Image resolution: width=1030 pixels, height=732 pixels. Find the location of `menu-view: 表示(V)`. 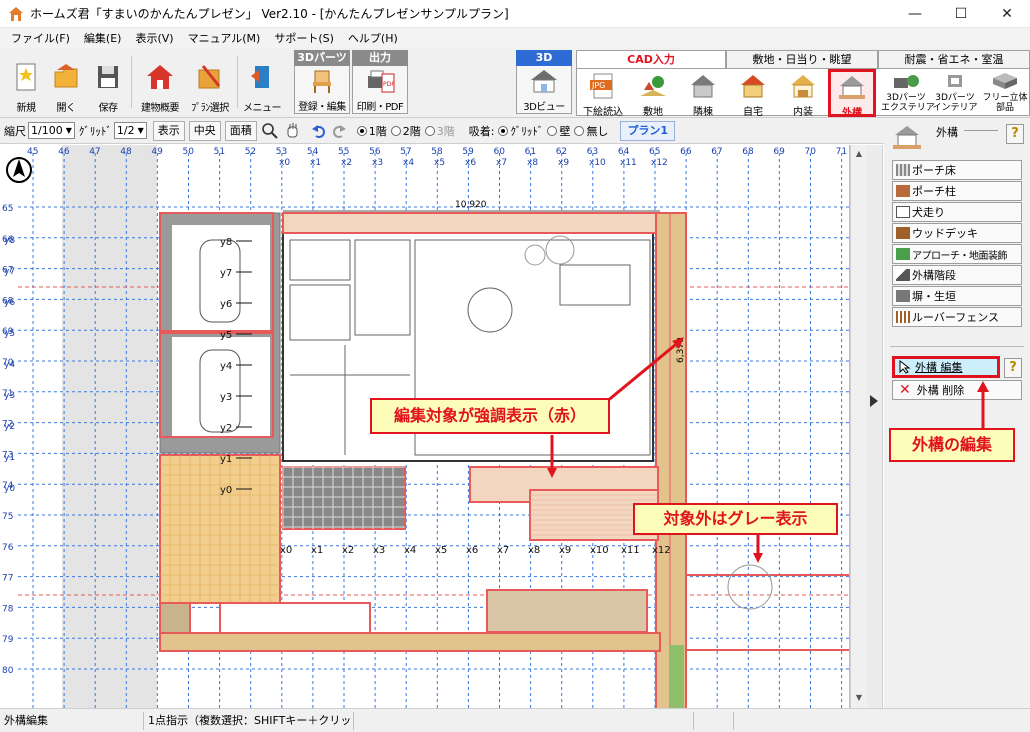

menu-view: 表示(V) is located at coordinates (154, 38).